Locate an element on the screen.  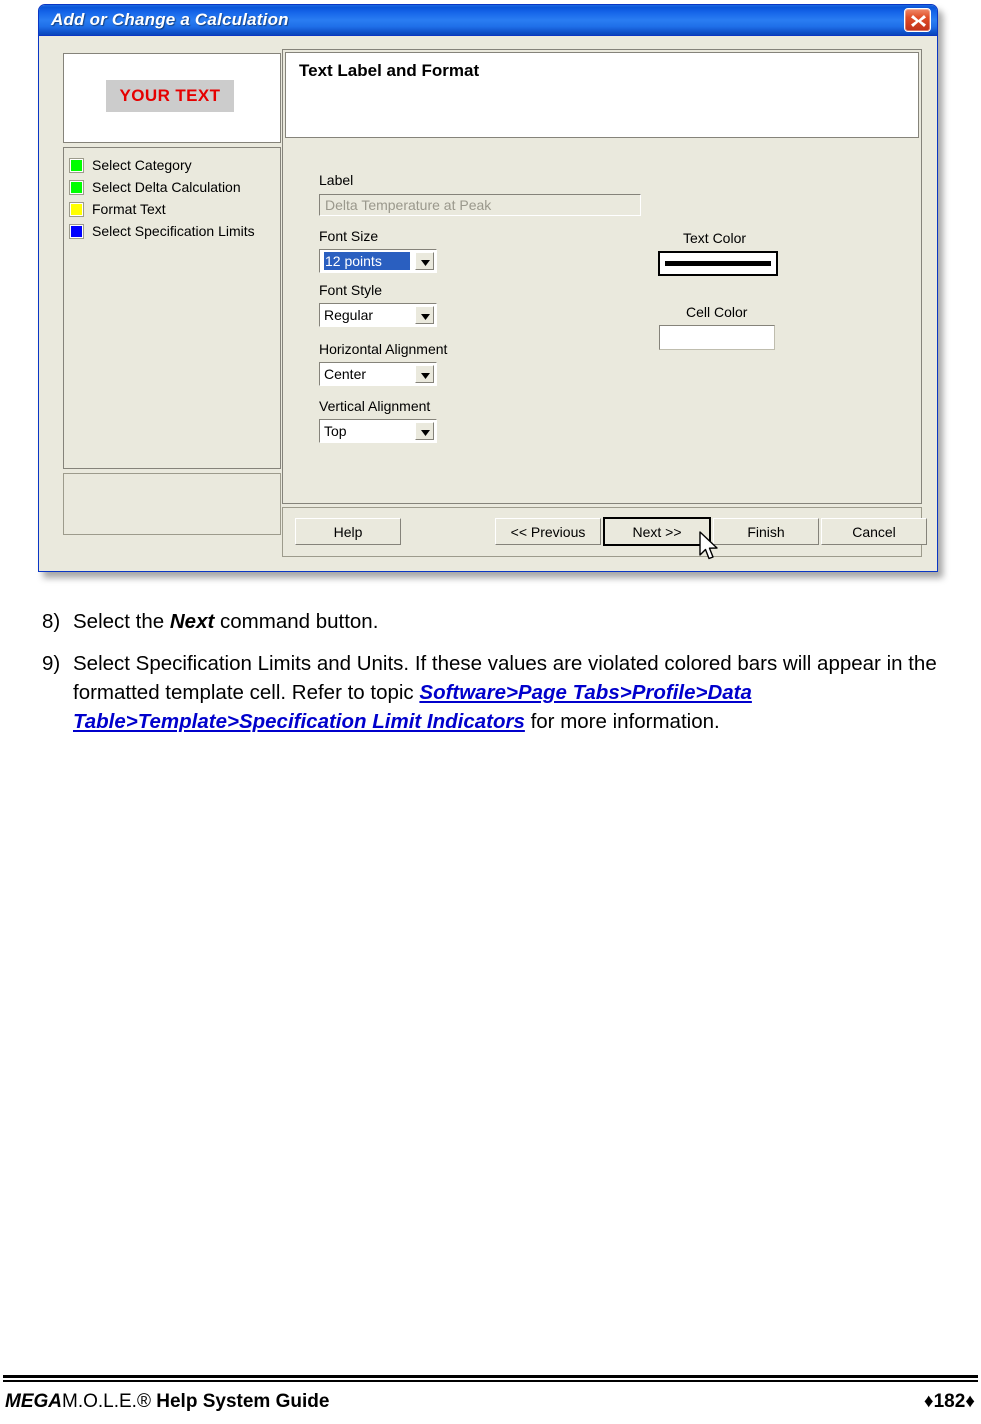
step-8: 8) Select the Next command button. is located at coordinates (502, 621).